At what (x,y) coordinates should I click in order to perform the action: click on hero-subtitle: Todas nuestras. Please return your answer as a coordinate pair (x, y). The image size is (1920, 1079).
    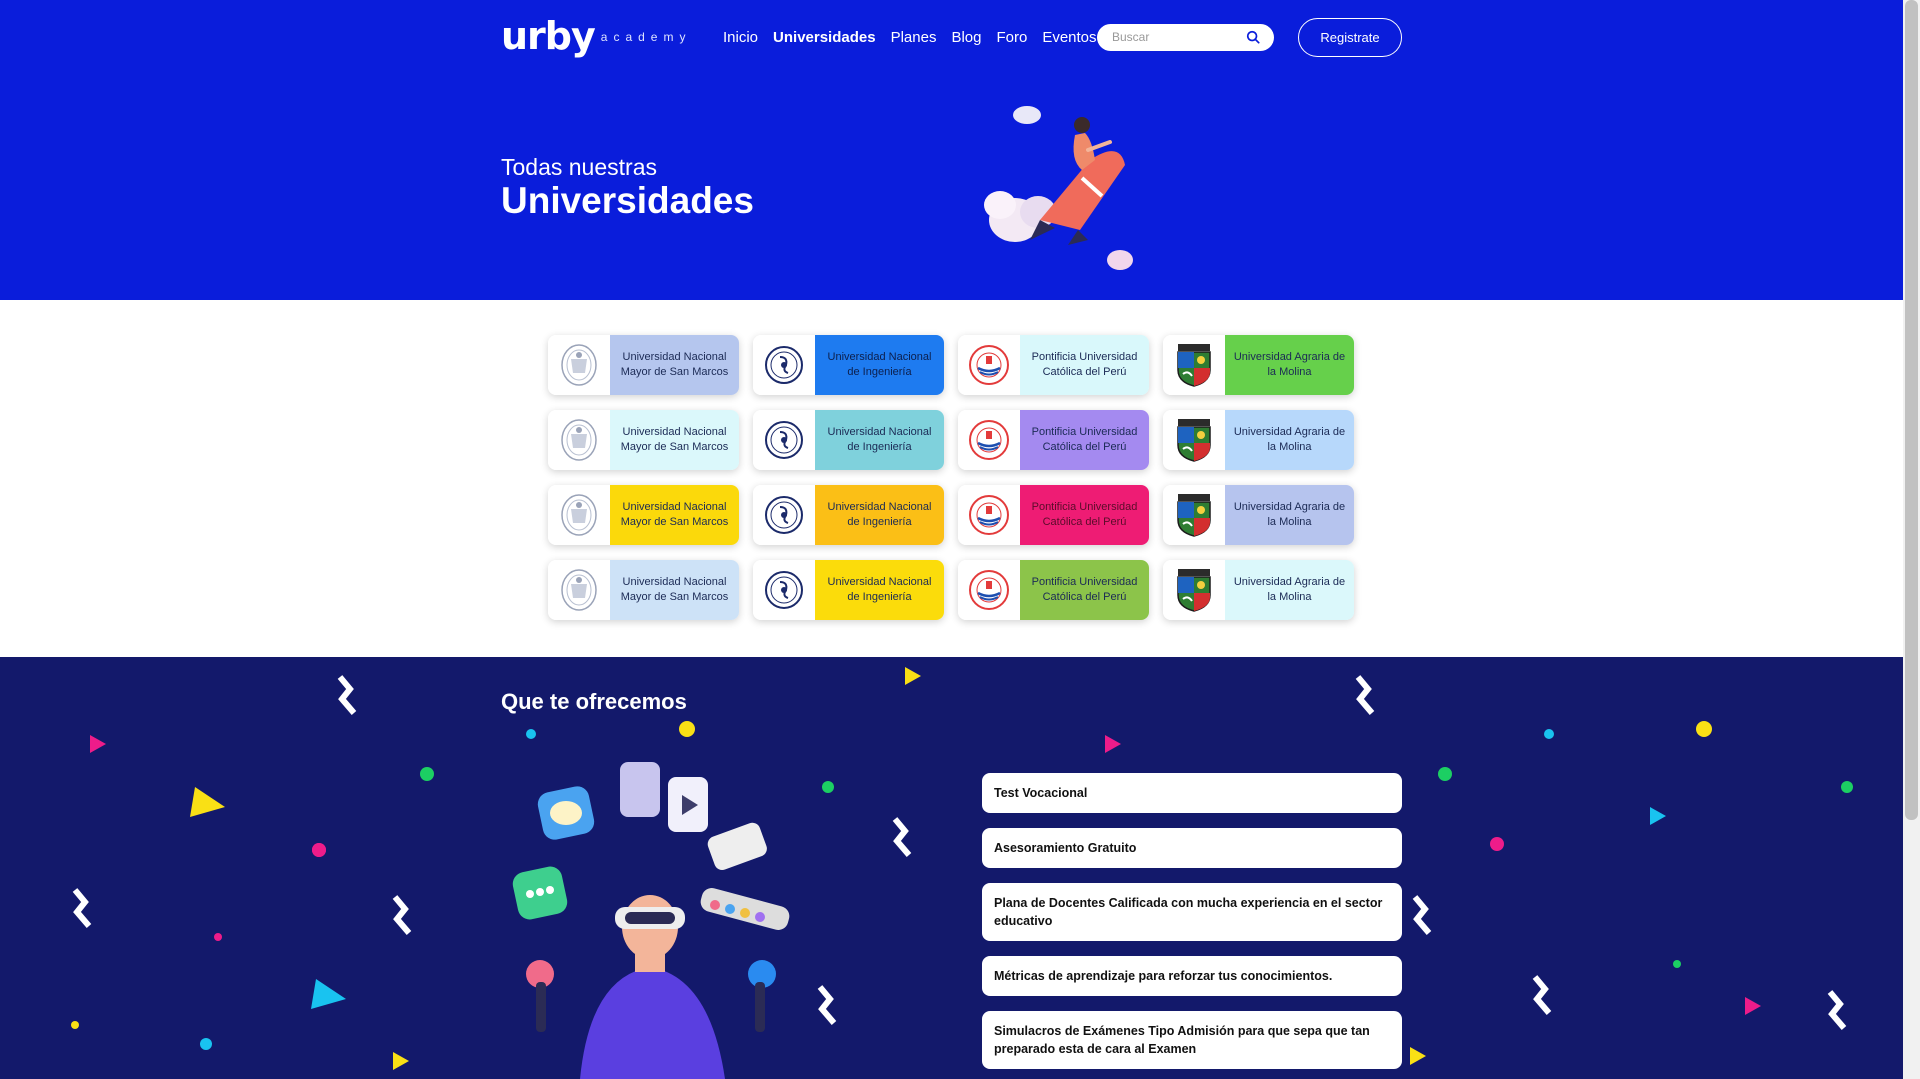
    Looking at the image, I should click on (579, 167).